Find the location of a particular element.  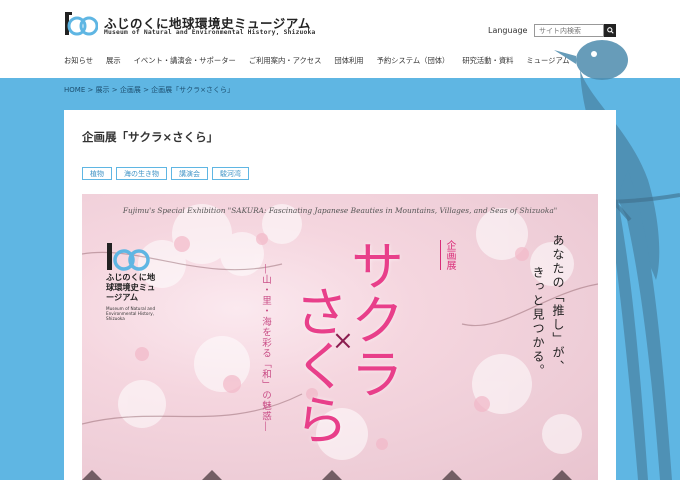

breadcrumb: HOME > 展示 > 企画展 > 企画展「サクラ×さくら」 is located at coordinates (149, 90).